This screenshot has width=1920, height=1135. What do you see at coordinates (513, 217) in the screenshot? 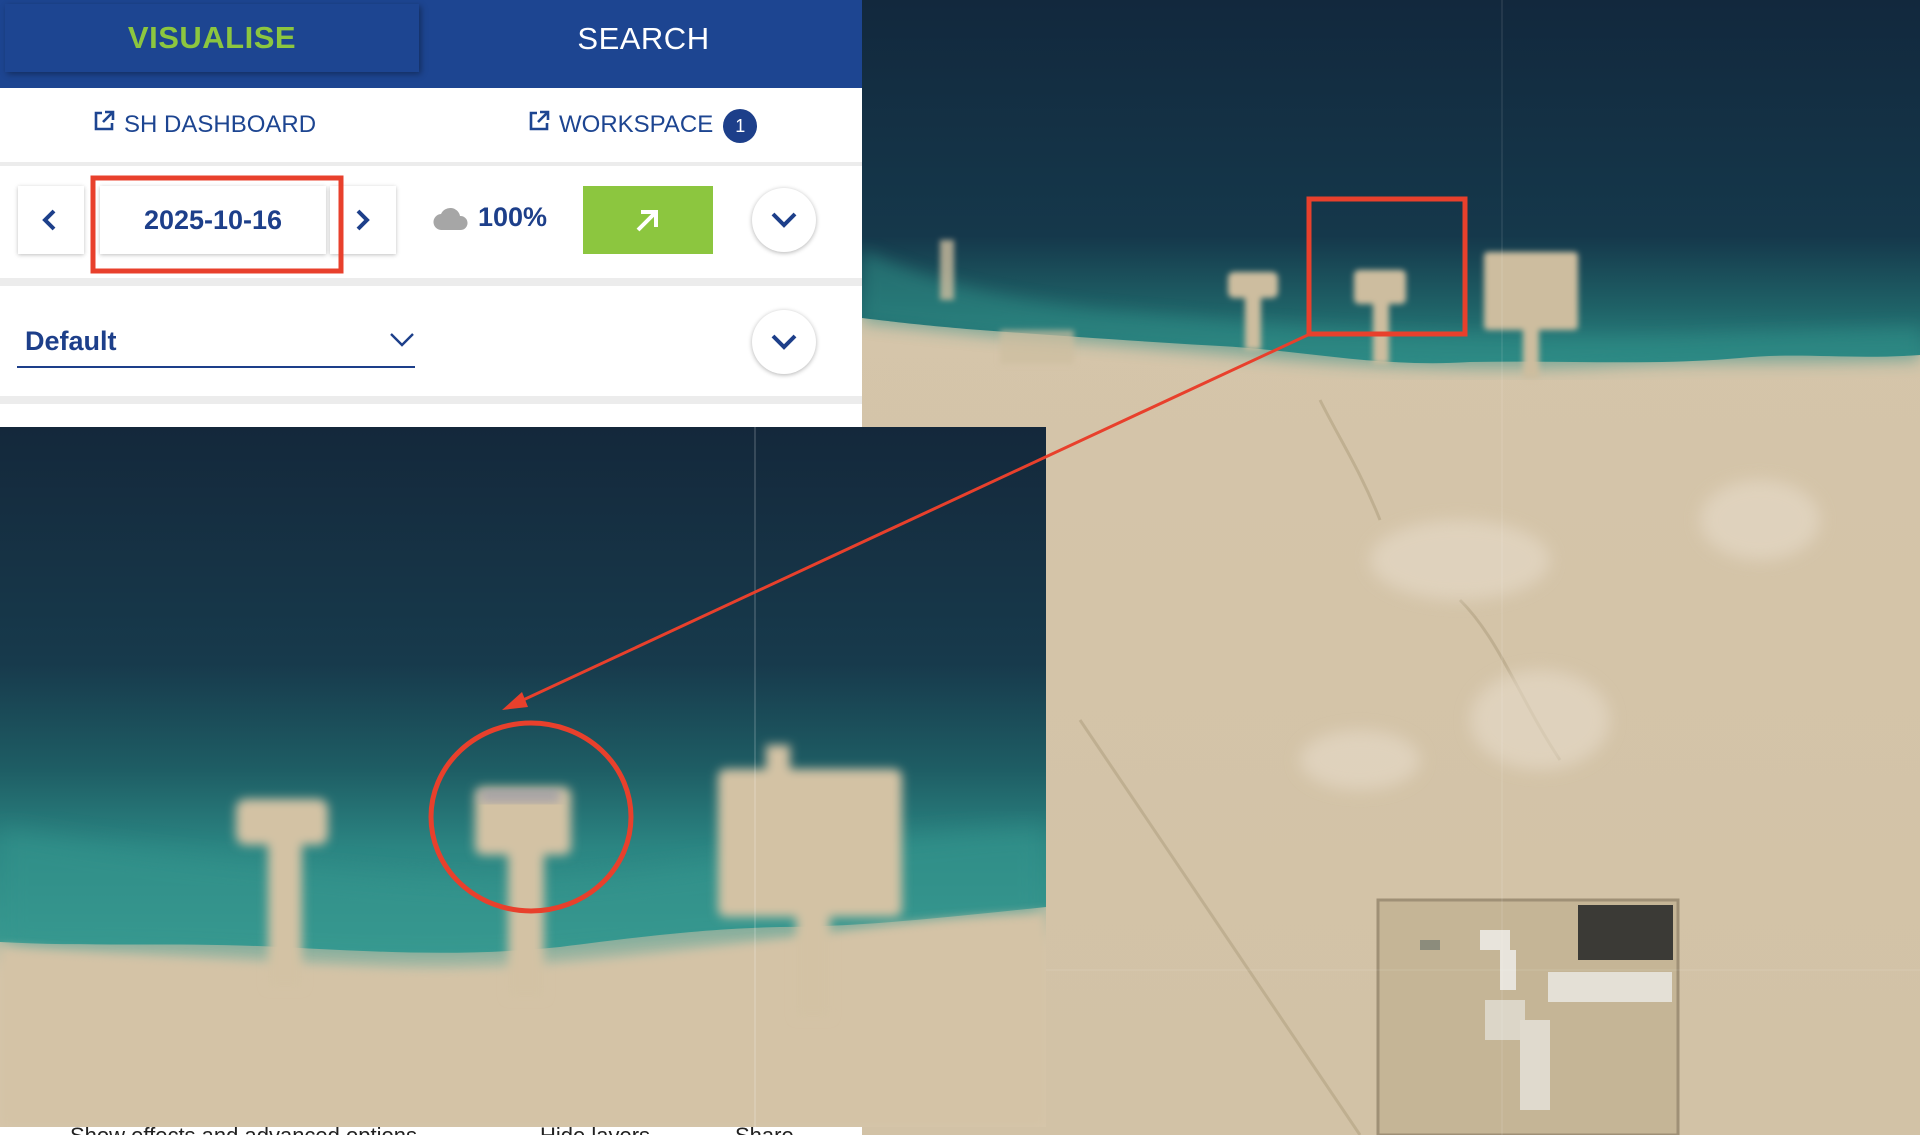
I see `cloud-coverage-value: 100%` at bounding box center [513, 217].